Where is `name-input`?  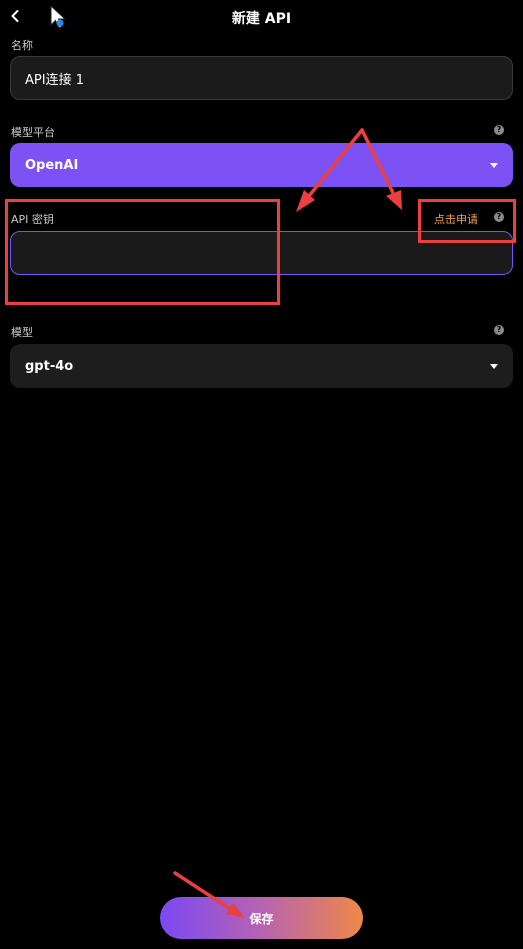
name-input is located at coordinates (261, 78).